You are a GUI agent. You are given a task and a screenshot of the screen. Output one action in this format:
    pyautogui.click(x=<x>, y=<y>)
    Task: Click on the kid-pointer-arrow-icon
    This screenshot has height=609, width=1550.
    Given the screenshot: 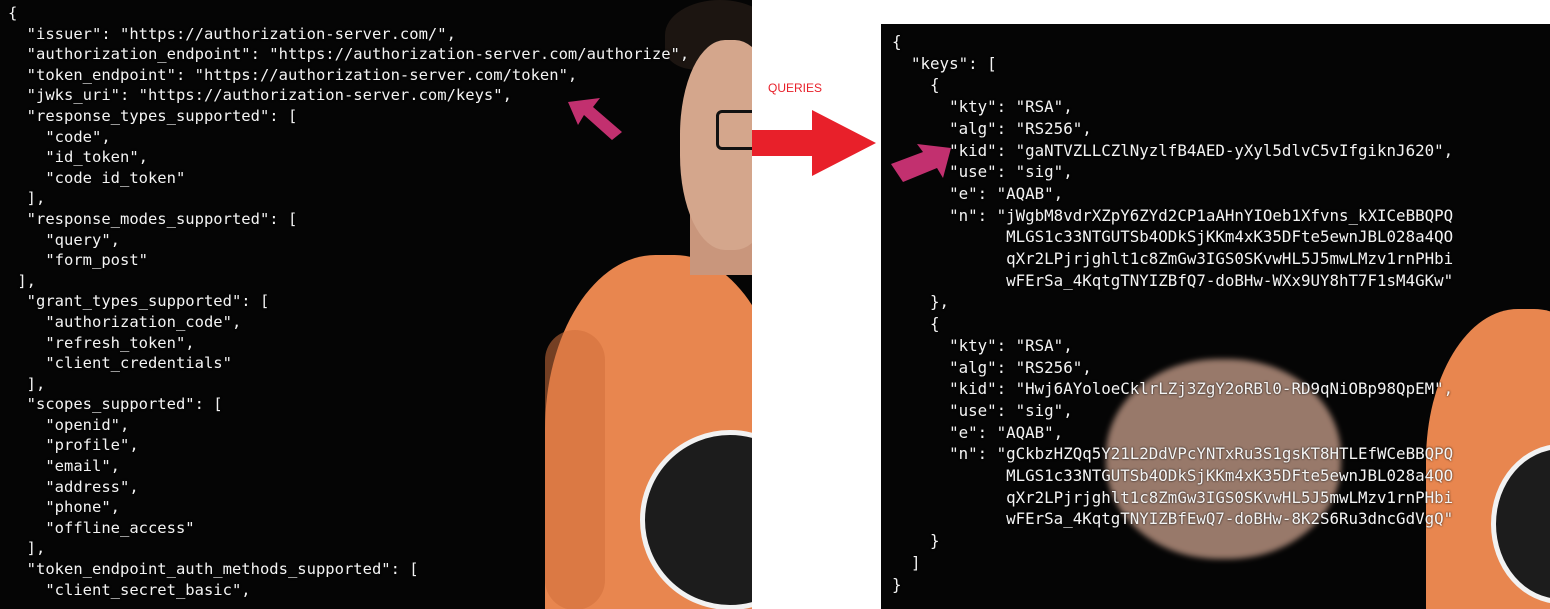 What is the action you would take?
    pyautogui.click(x=921, y=163)
    